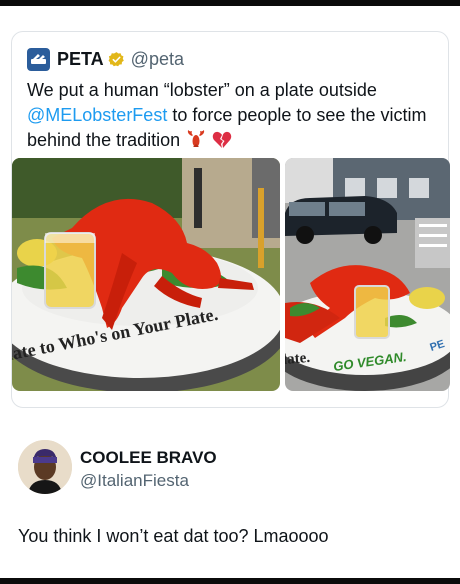  I want to click on reply-text: You think I won’t eat dat too? Lmaoooo, so click(173, 536).